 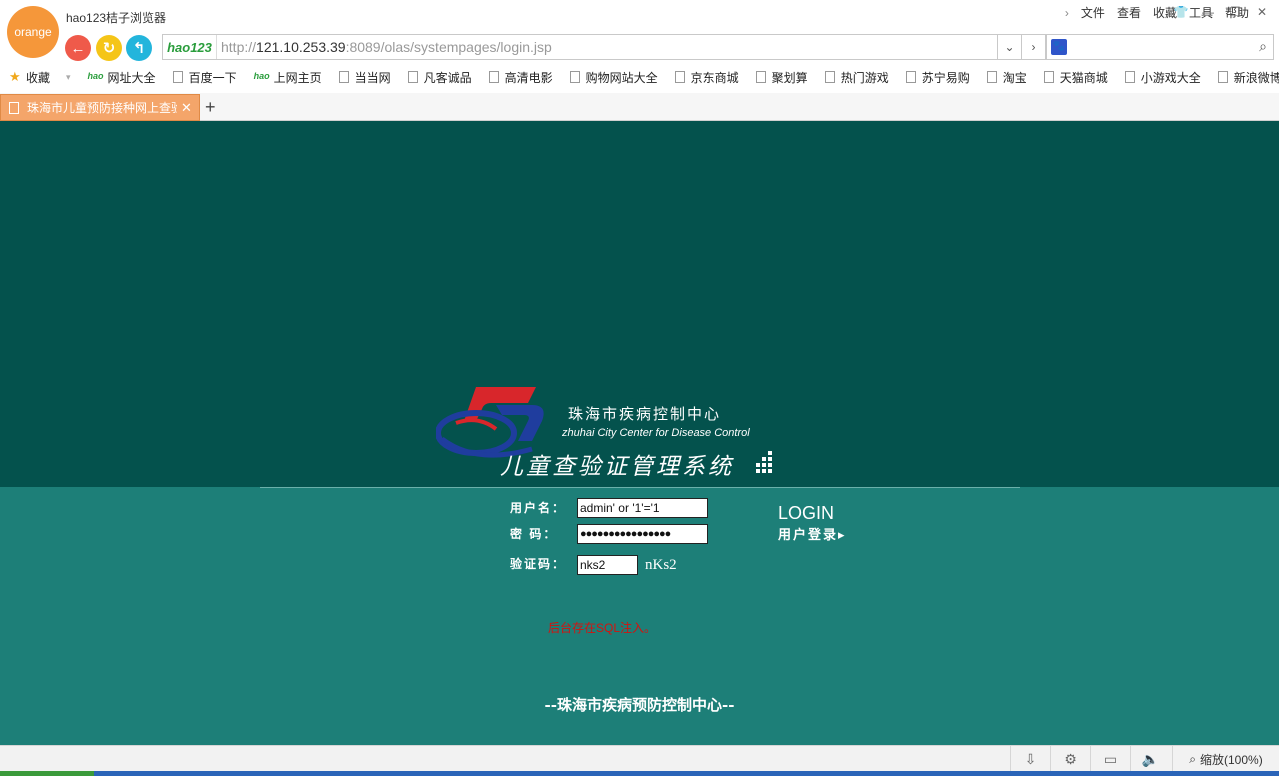 What do you see at coordinates (656, 433) in the screenshot?
I see `org-name-en: zhuhai City Center for Disease Control` at bounding box center [656, 433].